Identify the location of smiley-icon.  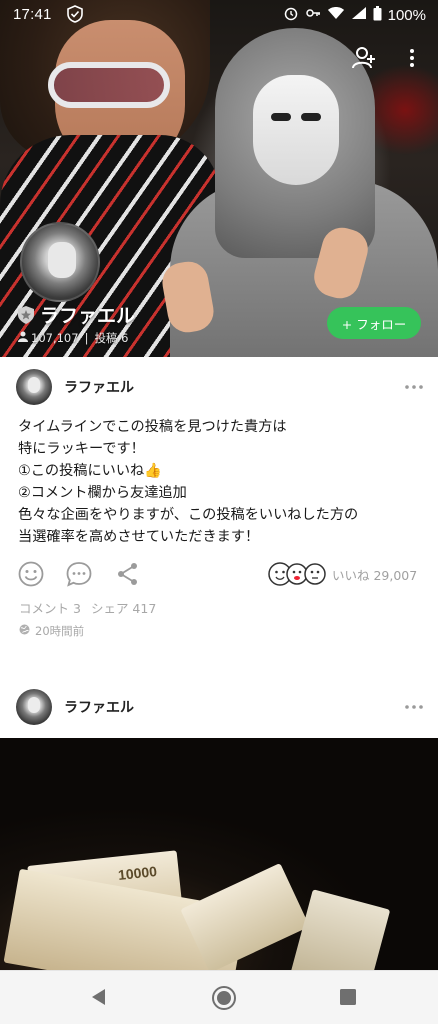
(31, 574).